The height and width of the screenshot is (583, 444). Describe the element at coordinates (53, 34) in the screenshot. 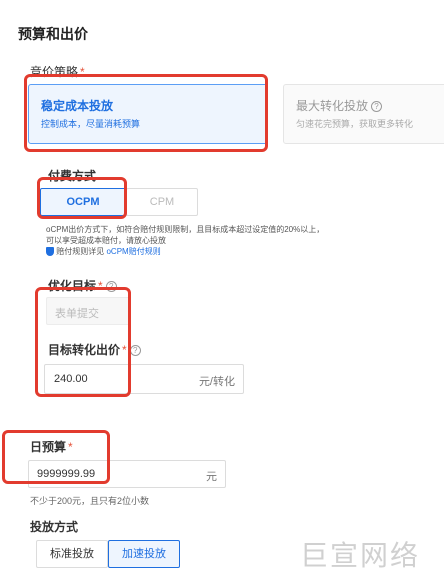

I see `section-title: 预算和出价` at that location.